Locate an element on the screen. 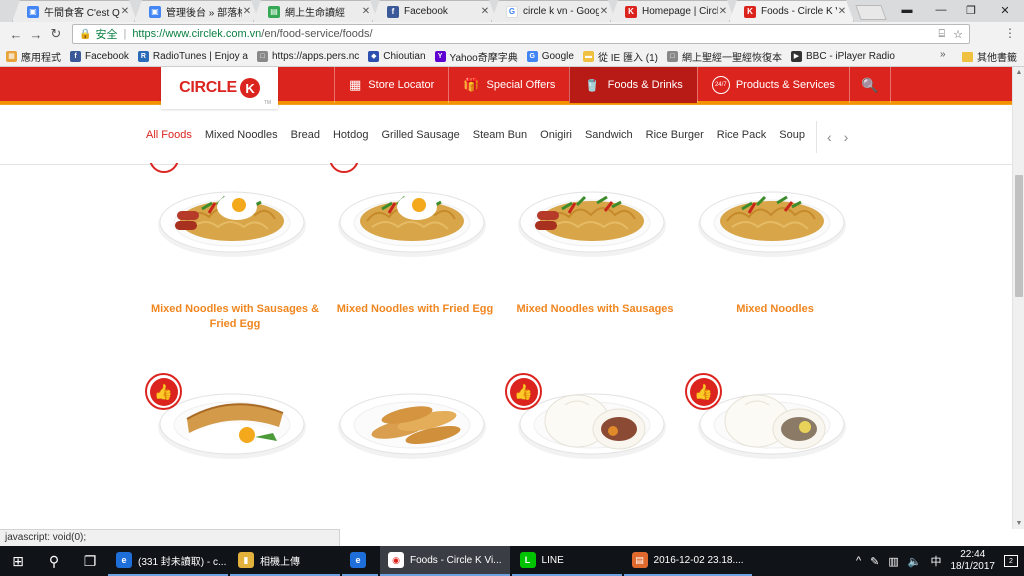 The width and height of the screenshot is (1024, 576). category-tab: Rice Burger is located at coordinates (675, 135).